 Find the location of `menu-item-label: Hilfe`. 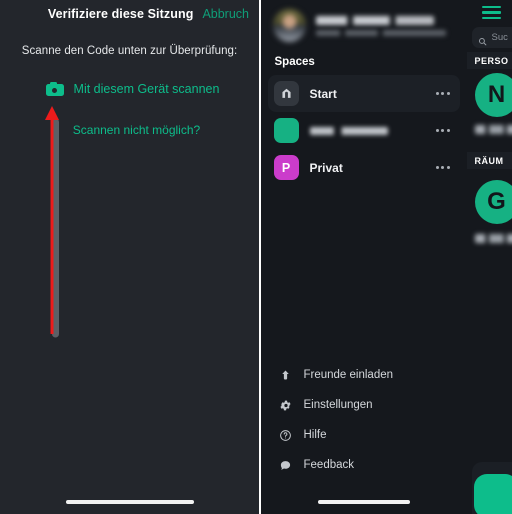

menu-item-label: Hilfe is located at coordinates (315, 435).